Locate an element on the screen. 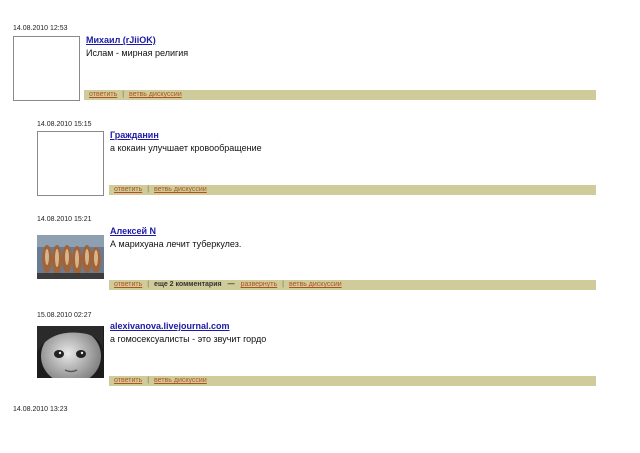  comment-text: Ислам - мирная религия is located at coordinates (137, 53).